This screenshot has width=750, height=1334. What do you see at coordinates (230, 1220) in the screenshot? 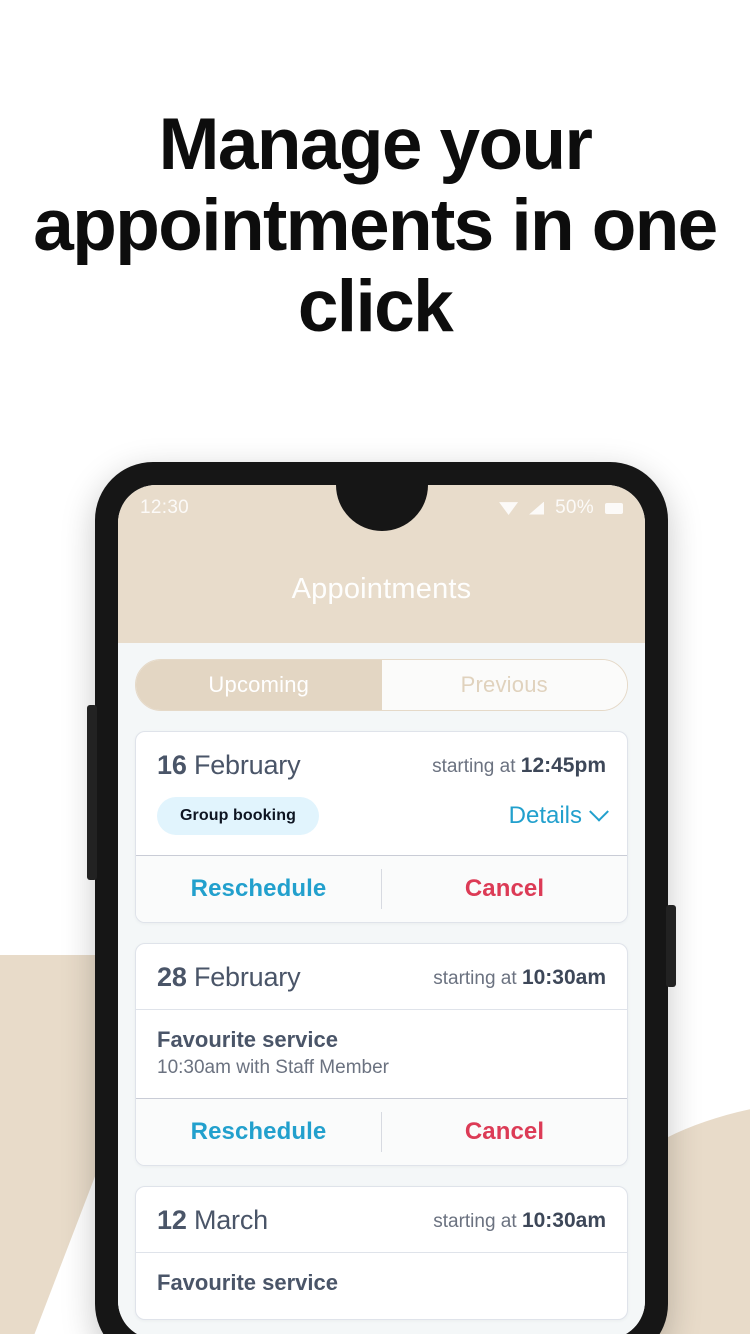
I see `appointment-month: March` at bounding box center [230, 1220].